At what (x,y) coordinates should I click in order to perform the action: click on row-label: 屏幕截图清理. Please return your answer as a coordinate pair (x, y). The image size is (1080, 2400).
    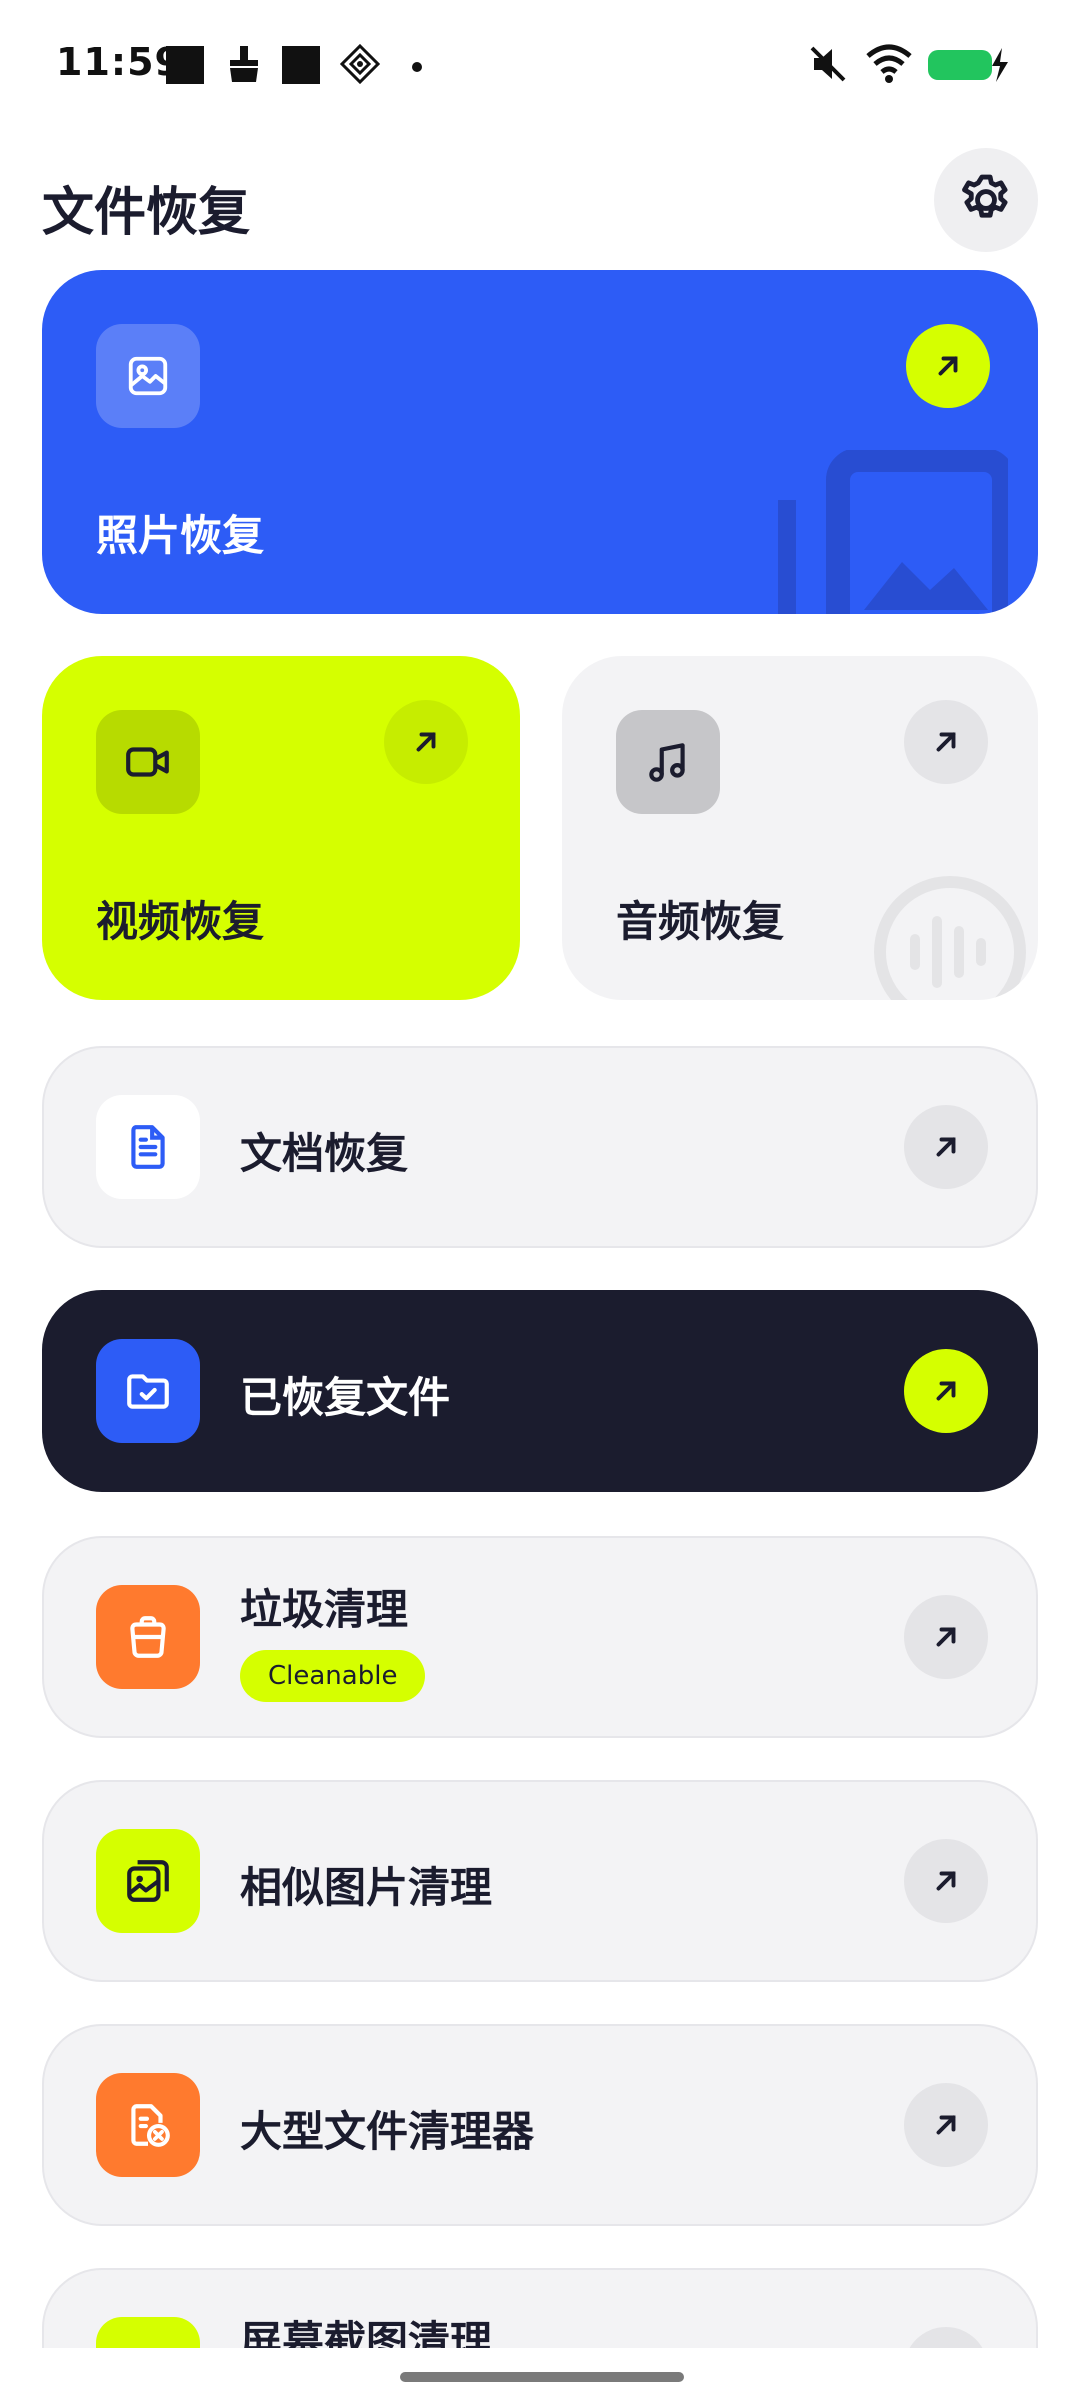
    Looking at the image, I should click on (366, 2332).